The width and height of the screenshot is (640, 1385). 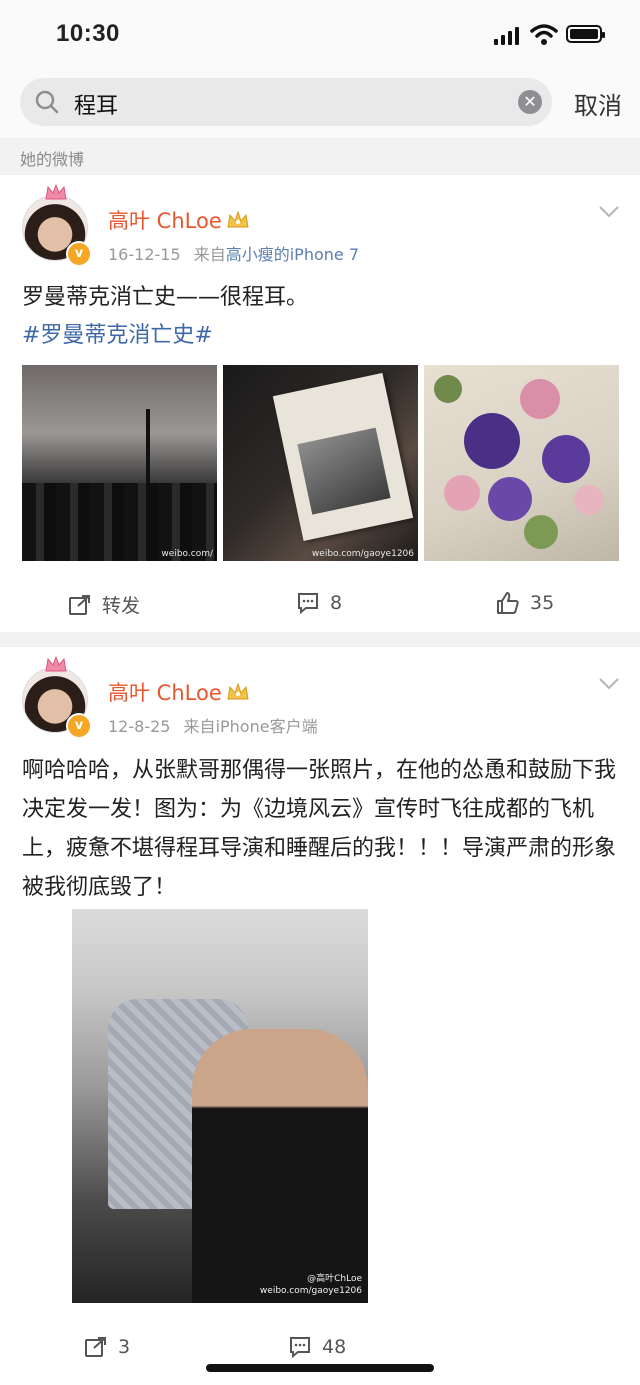 What do you see at coordinates (96, 106) in the screenshot?
I see `search-query-text: 程耳` at bounding box center [96, 106].